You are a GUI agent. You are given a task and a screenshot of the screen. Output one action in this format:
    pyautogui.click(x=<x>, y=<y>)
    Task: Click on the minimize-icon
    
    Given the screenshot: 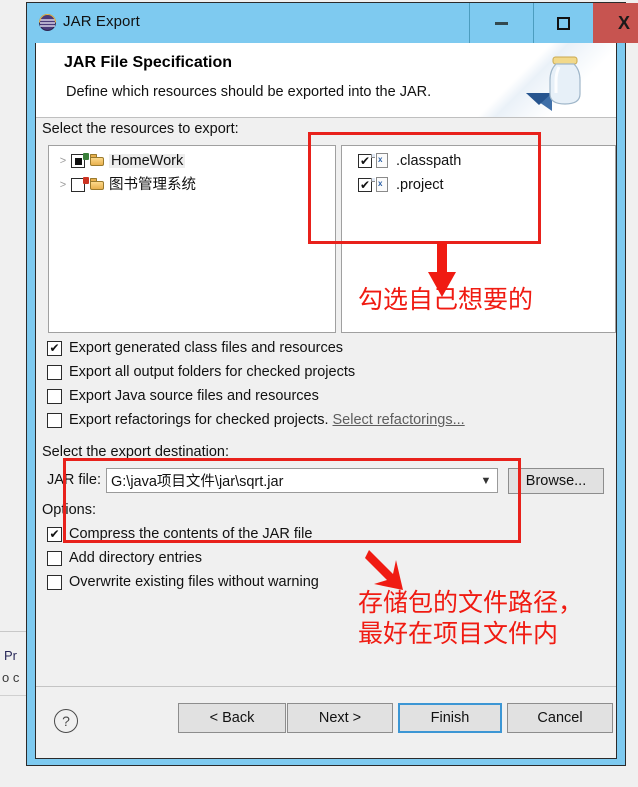 What is the action you would take?
    pyautogui.click(x=501, y=23)
    